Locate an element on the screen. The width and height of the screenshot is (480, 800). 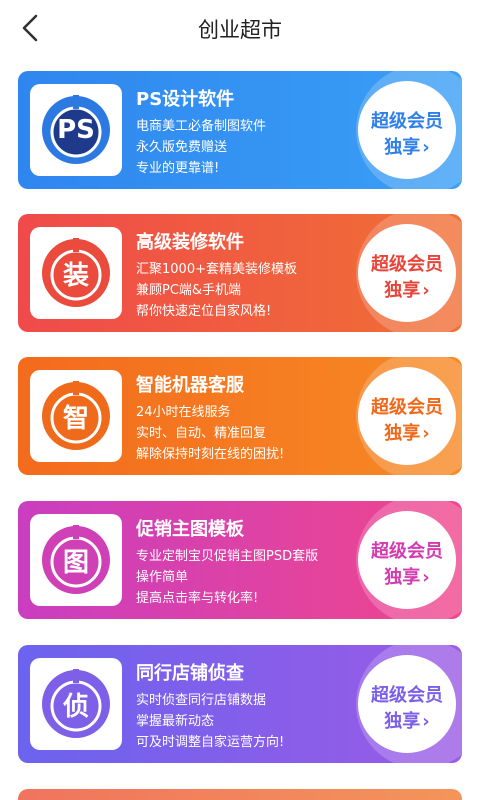
page-title: 创业超市 is located at coordinates (240, 30).